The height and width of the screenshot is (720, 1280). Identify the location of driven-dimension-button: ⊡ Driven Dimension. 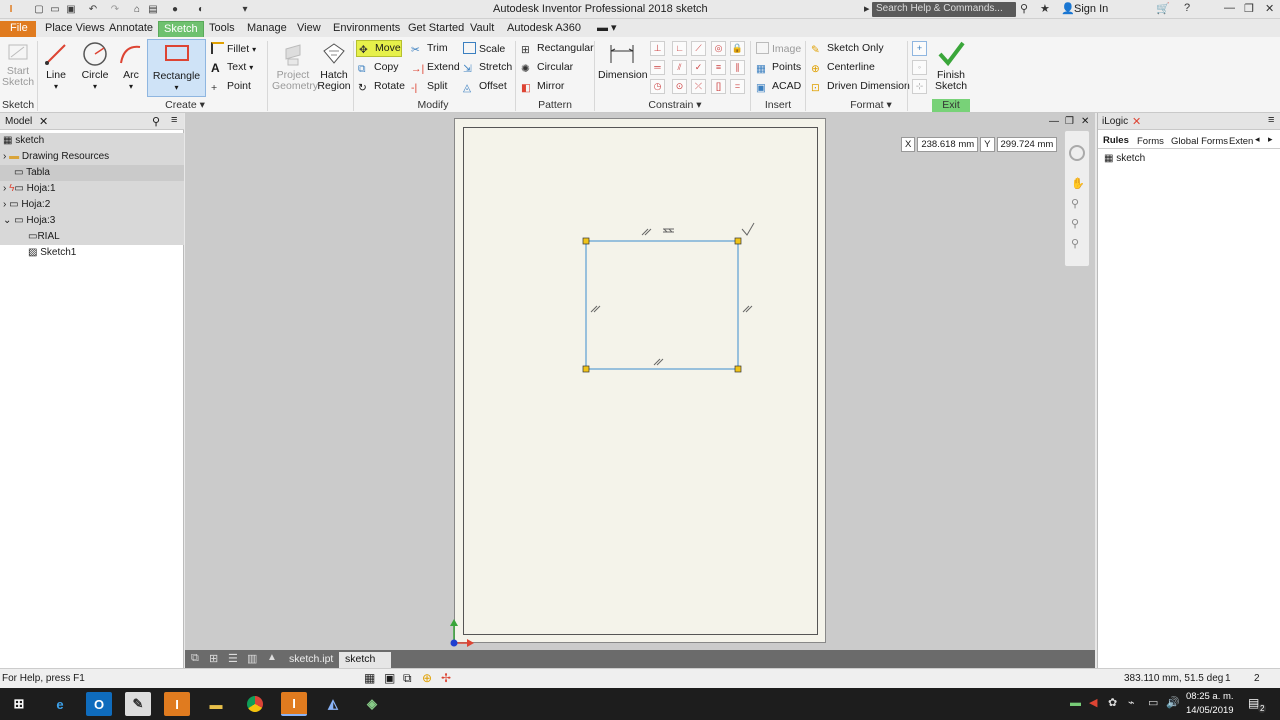
(860, 87).